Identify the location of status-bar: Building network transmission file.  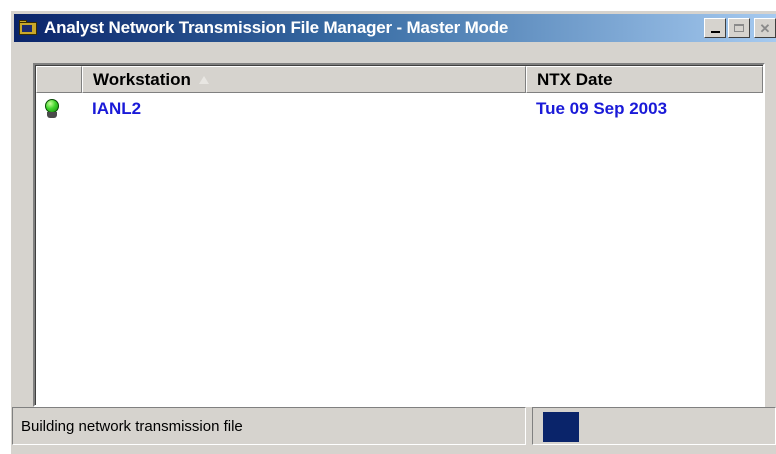
(393, 427).